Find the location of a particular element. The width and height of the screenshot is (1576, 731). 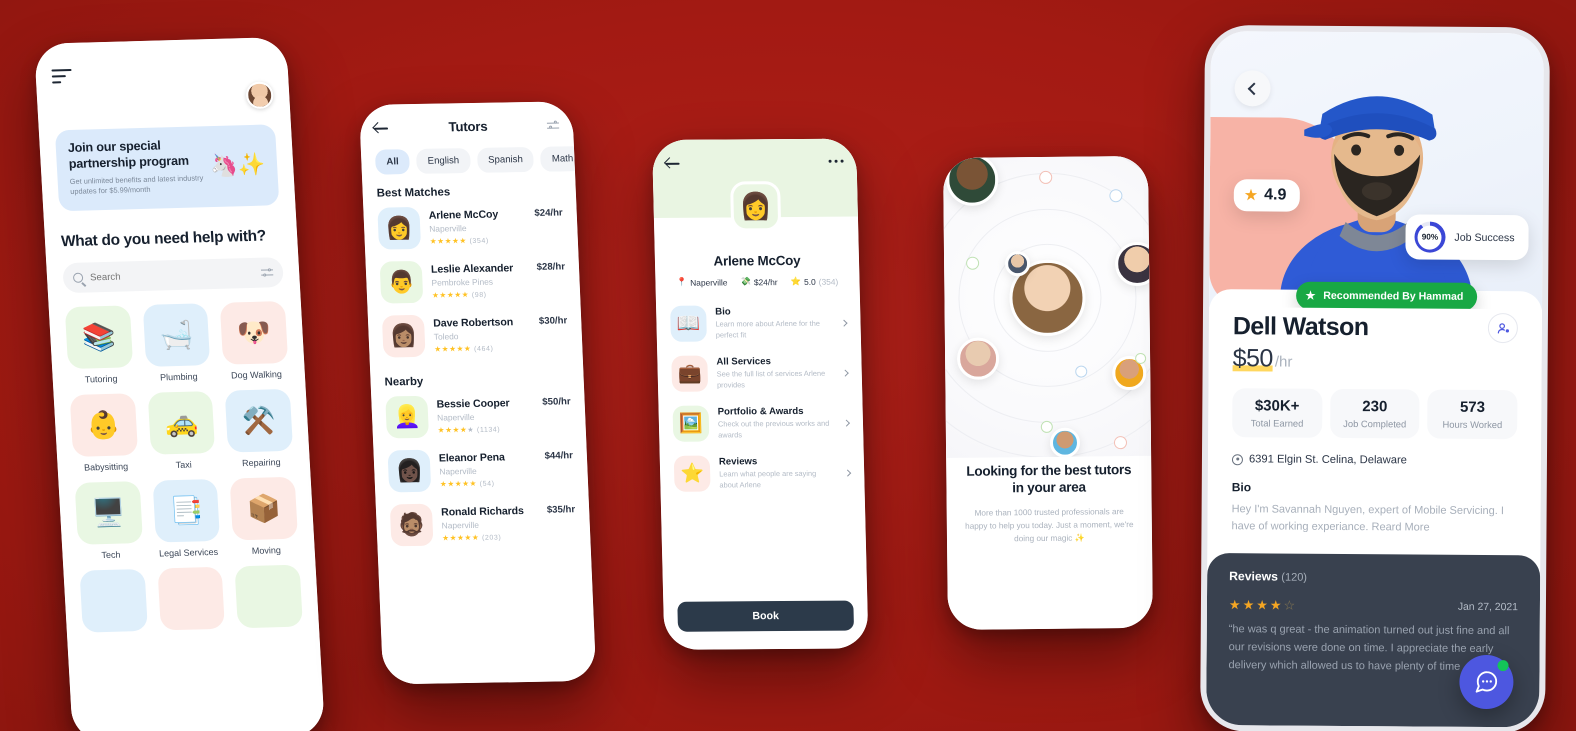

briefcase-icon: 💼 is located at coordinates (690, 373).